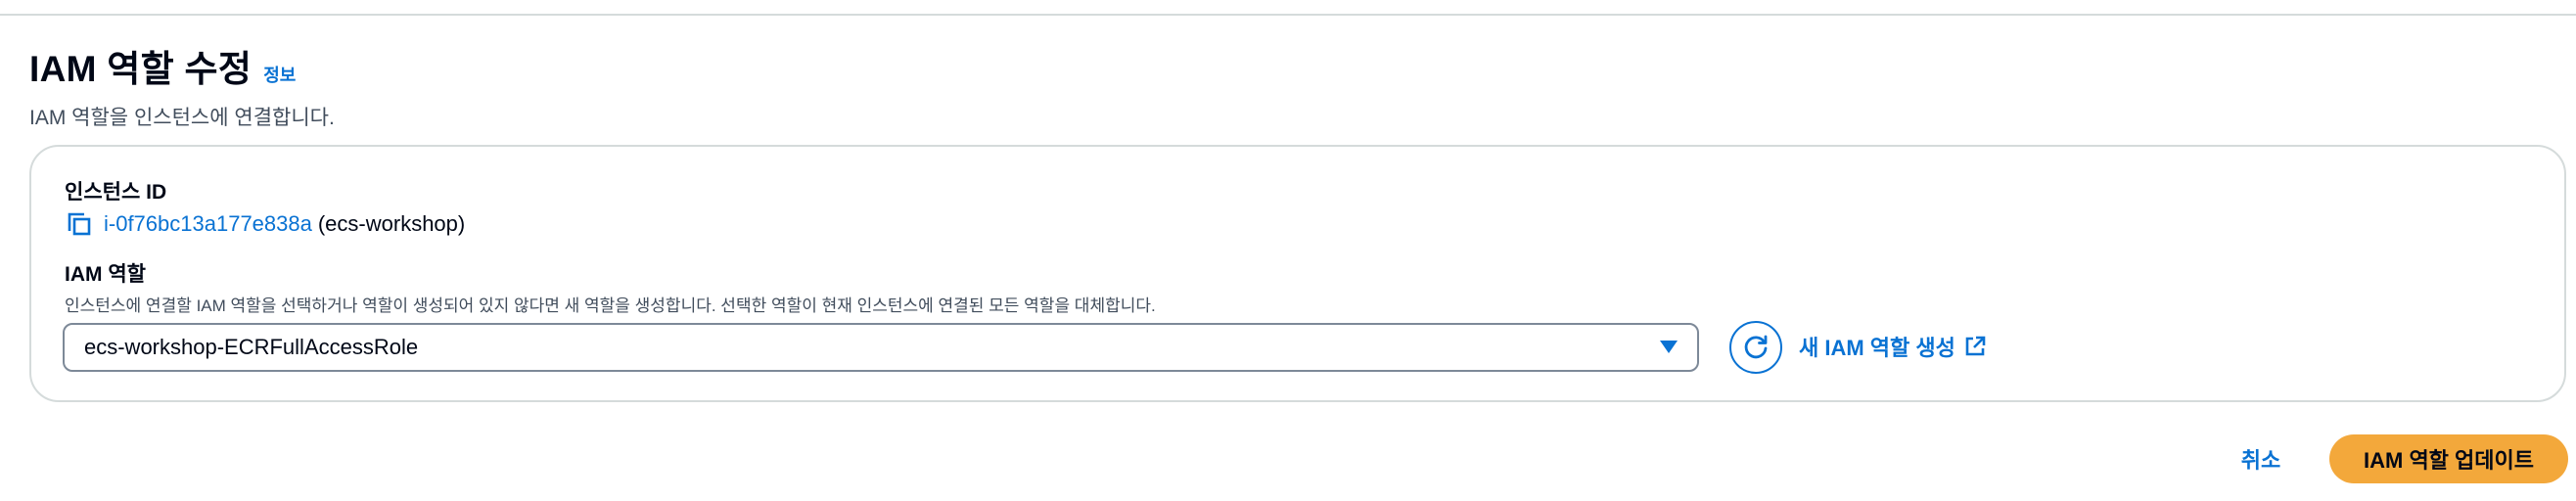 The width and height of the screenshot is (2576, 501). I want to click on instance-id-row: i-0f76bc13a177e838a (ecs-workshop), so click(265, 224).